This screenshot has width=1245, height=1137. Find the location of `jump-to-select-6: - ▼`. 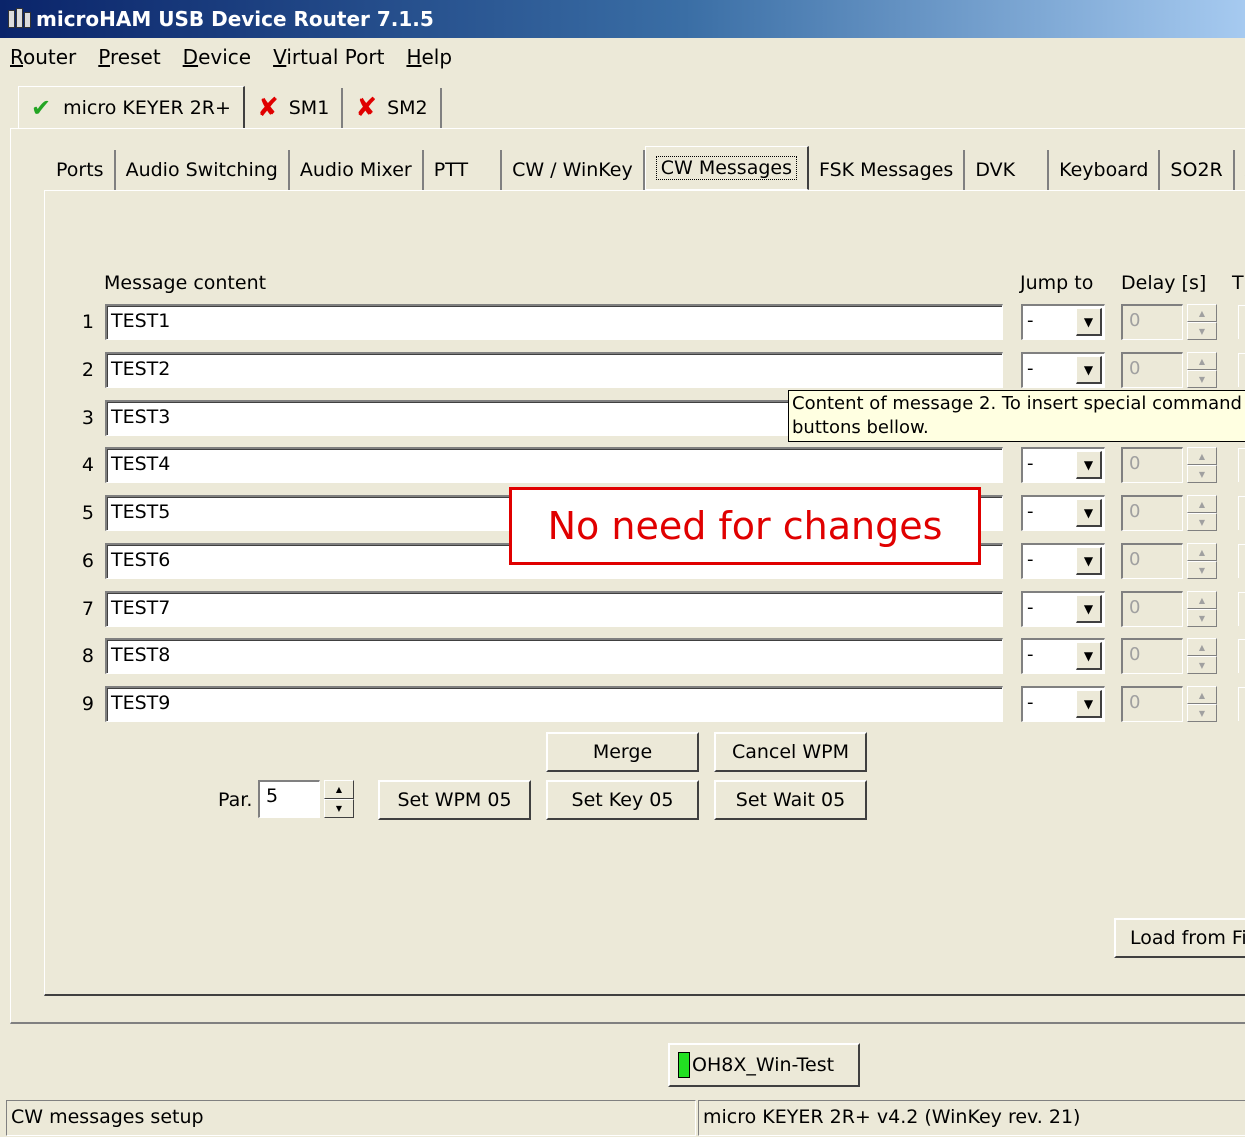

jump-to-select-6: - ▼ is located at coordinates (1063, 561).